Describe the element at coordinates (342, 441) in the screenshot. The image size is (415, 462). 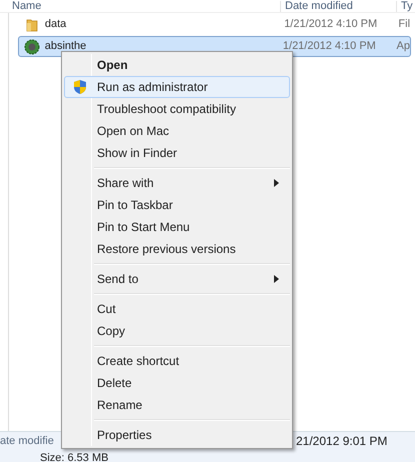
I see `detail-value: 21/2012 9:01 PM` at that location.